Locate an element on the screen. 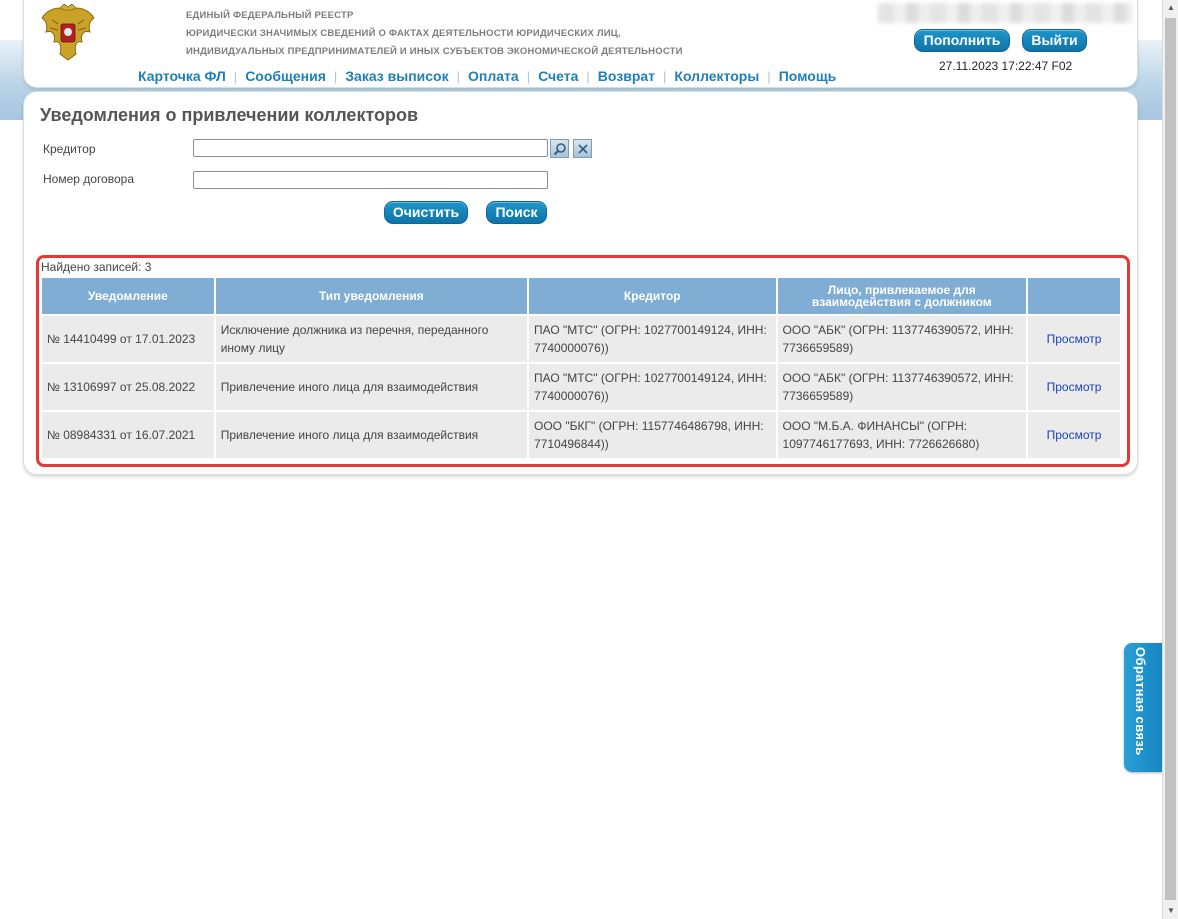 The image size is (1178, 919). nav-item-messages: Сообщения is located at coordinates (285, 76).